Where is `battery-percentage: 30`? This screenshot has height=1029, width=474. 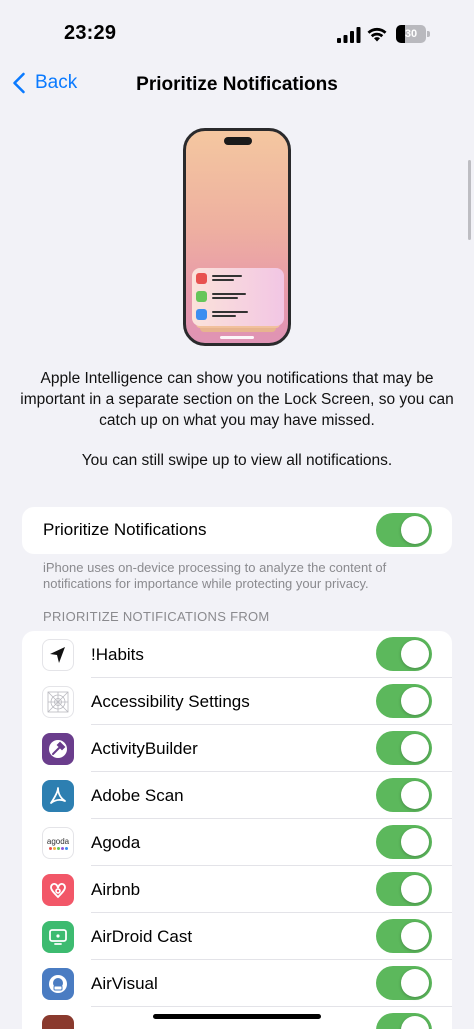 battery-percentage: 30 is located at coordinates (411, 34).